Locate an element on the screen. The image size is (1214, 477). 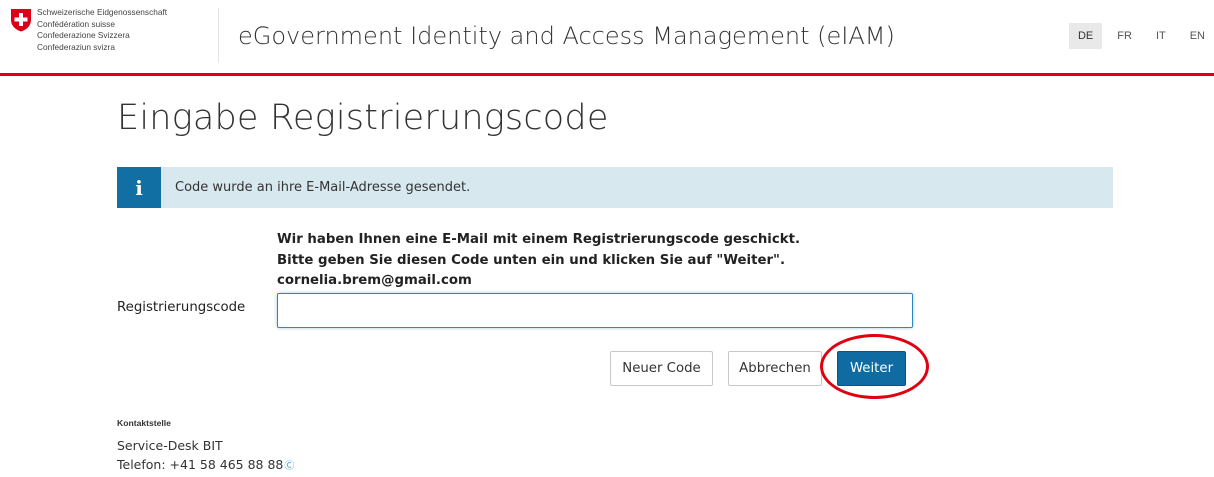
contact-name: Service-Desk BIT is located at coordinates (170, 445).